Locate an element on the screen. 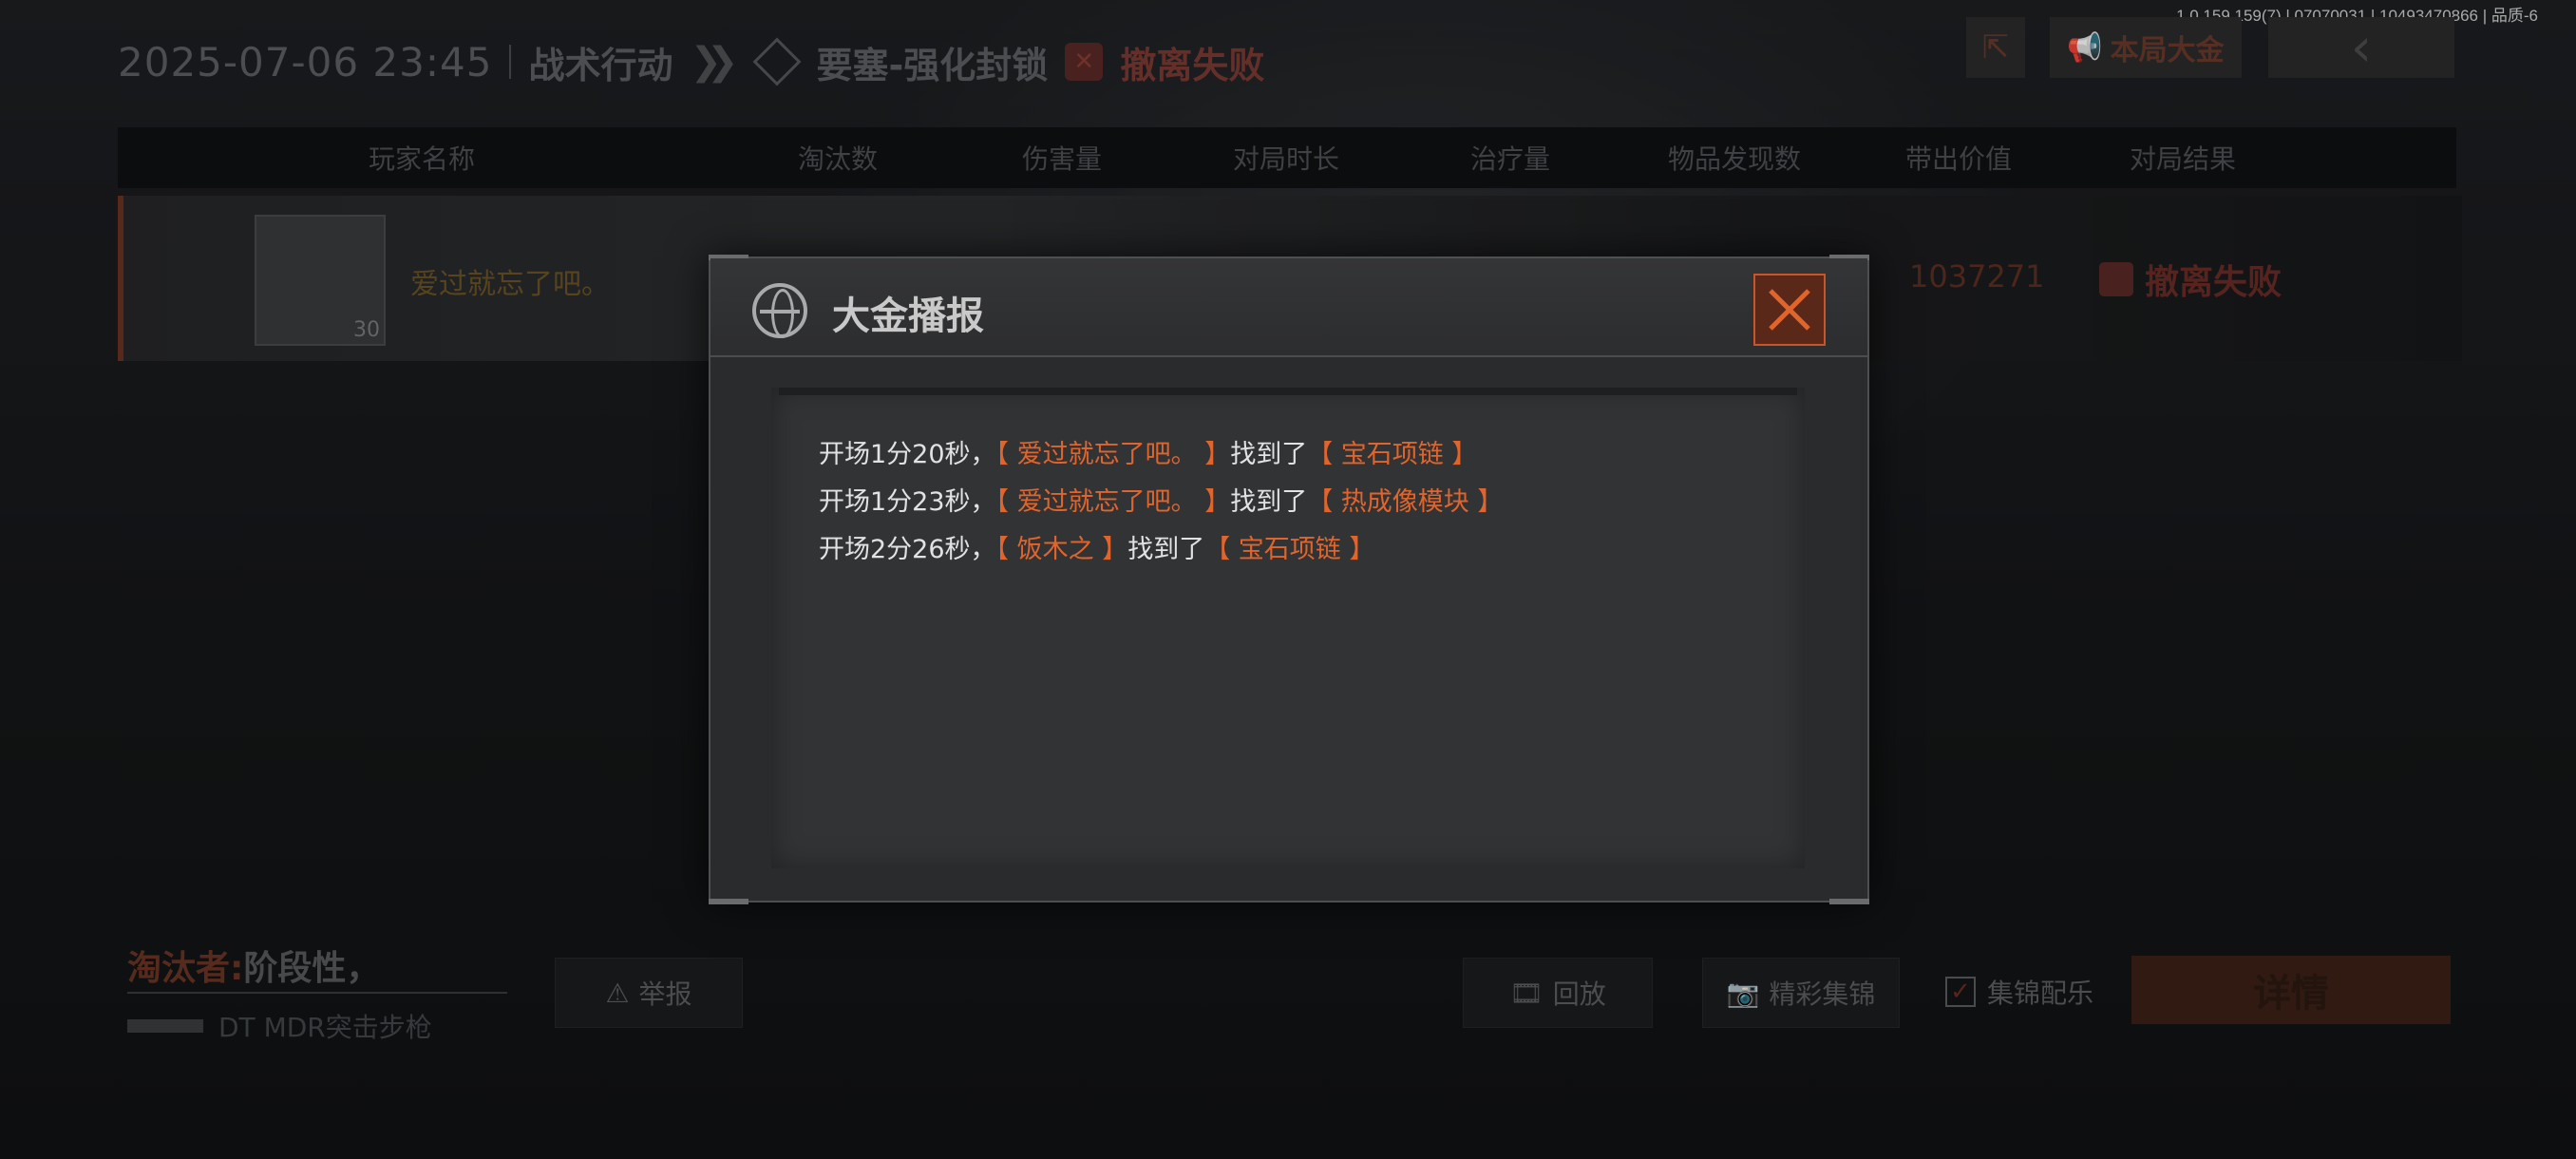  list-item: 开场1分20秒，【 爱过就忘了吧。 】找到了【 宝石项链 】 is located at coordinates (1161, 455).